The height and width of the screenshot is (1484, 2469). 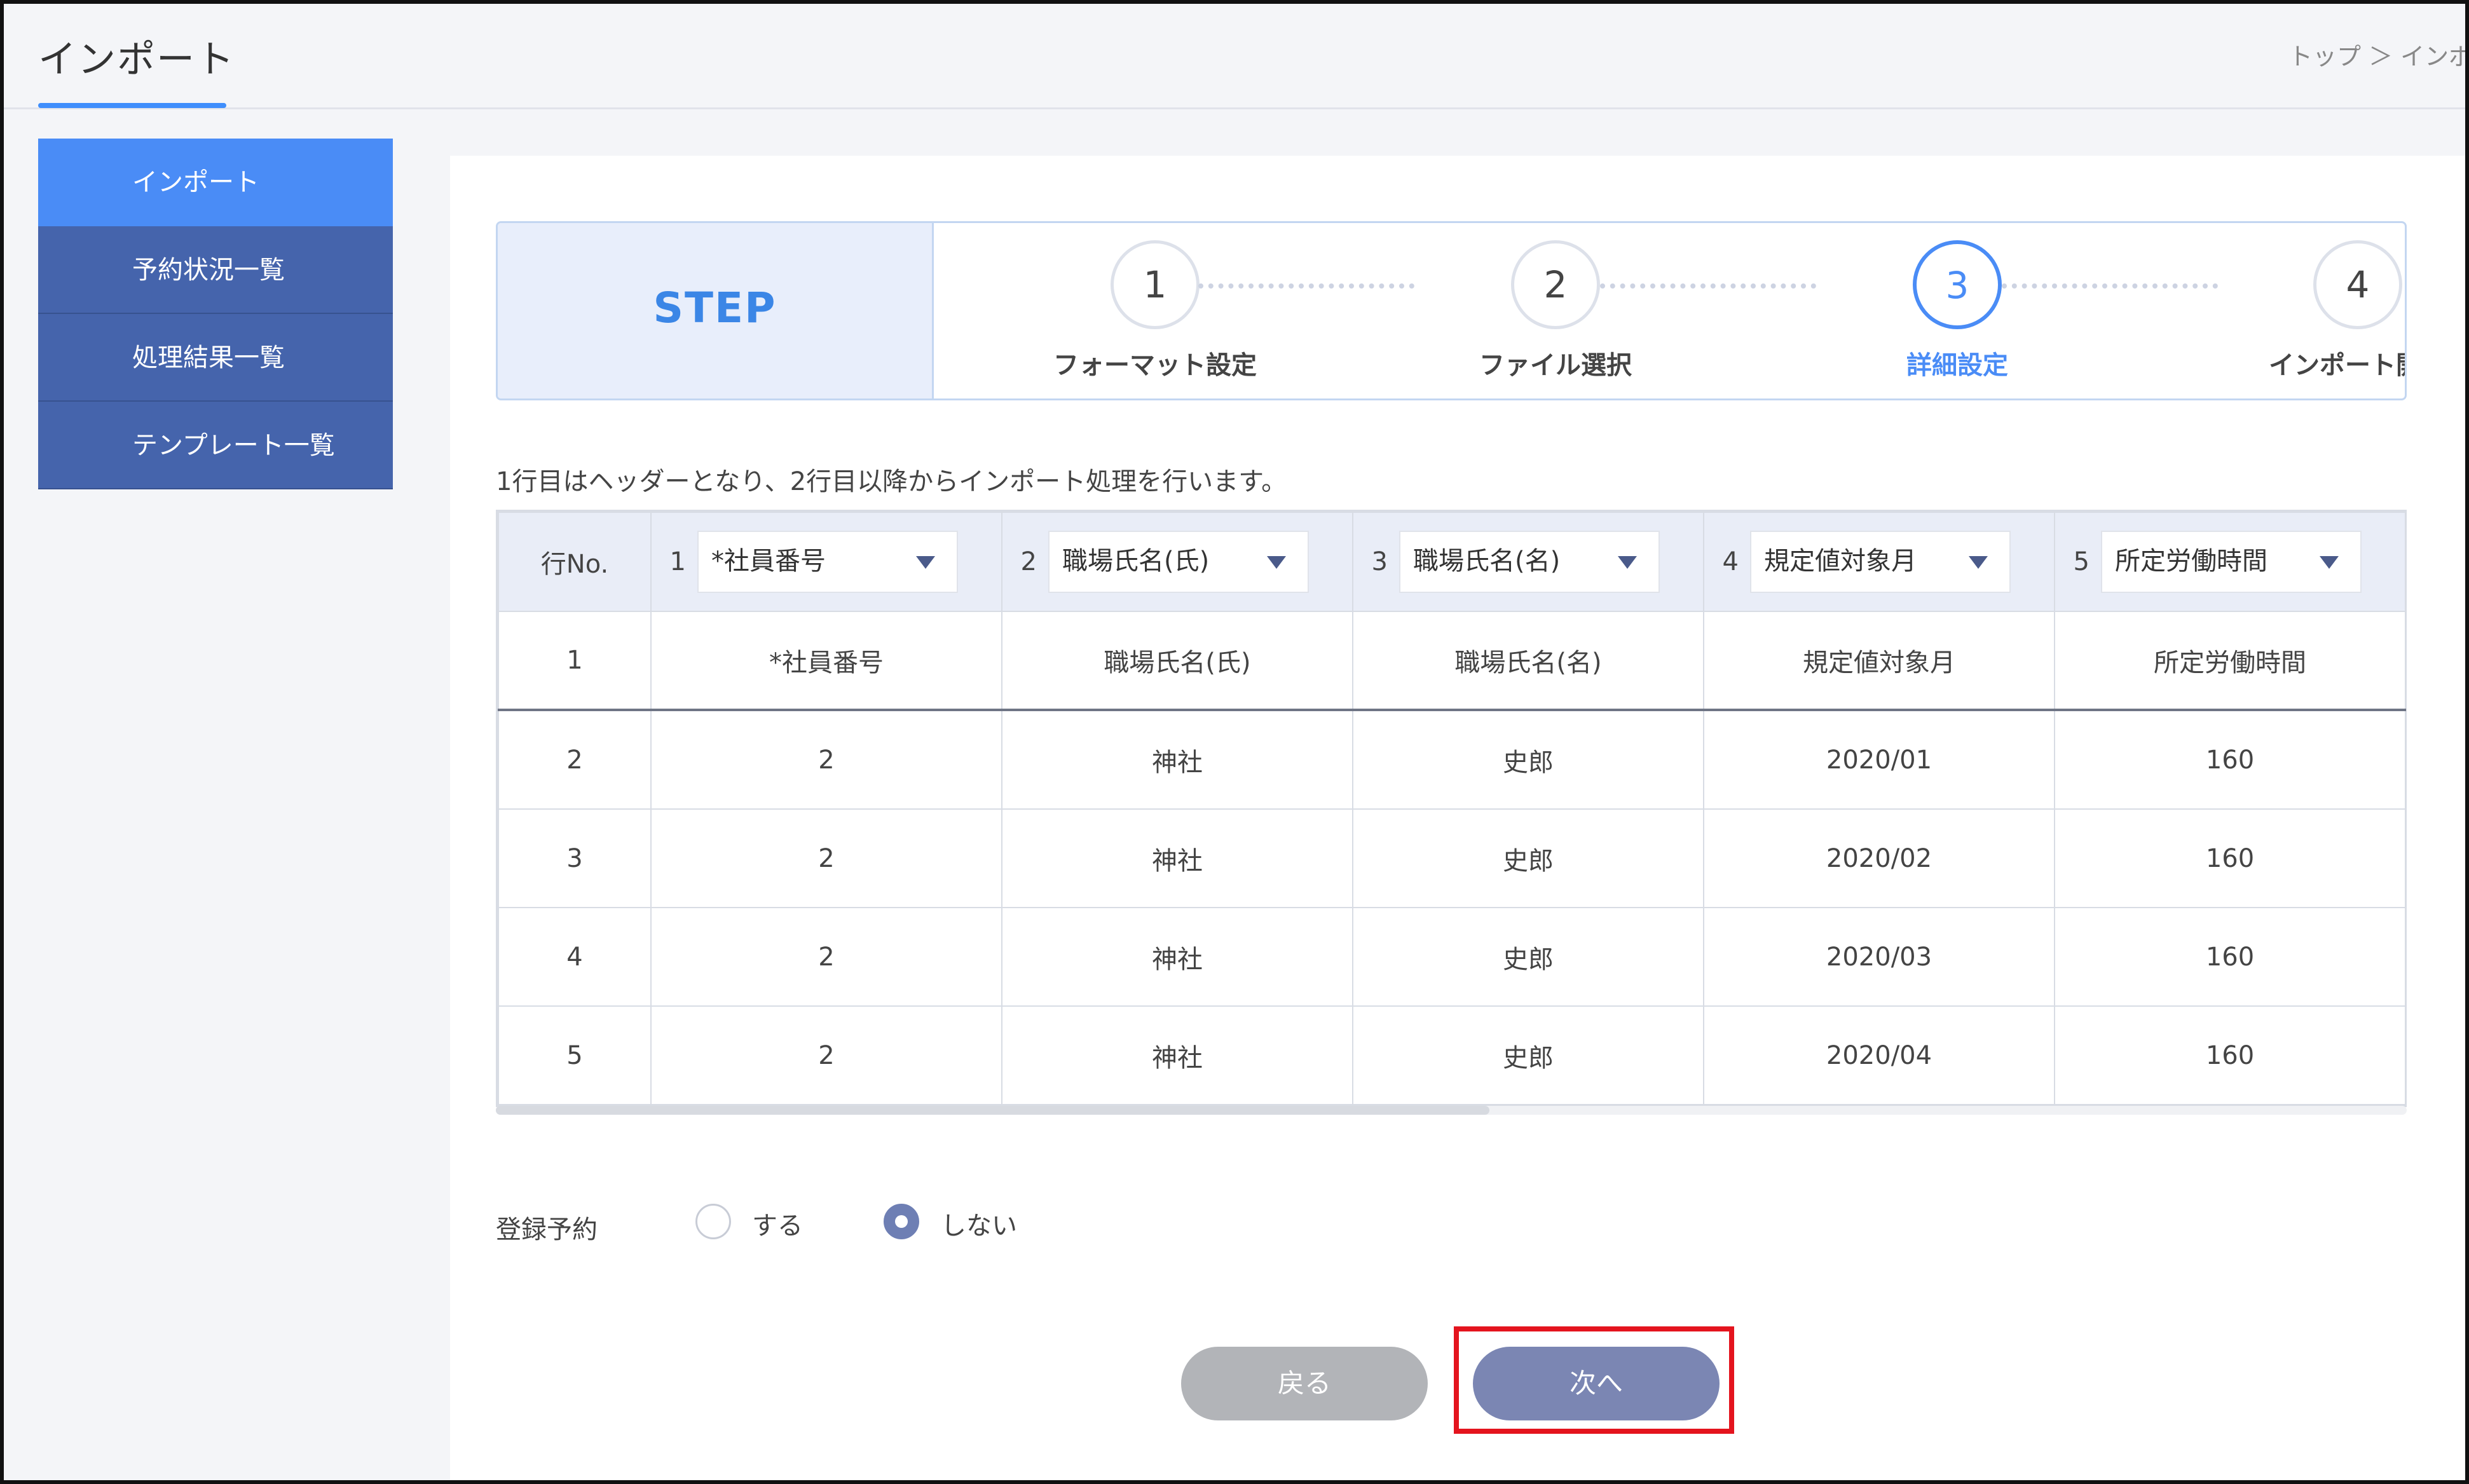 What do you see at coordinates (1958, 284) in the screenshot?
I see `step-3-number: 3` at bounding box center [1958, 284].